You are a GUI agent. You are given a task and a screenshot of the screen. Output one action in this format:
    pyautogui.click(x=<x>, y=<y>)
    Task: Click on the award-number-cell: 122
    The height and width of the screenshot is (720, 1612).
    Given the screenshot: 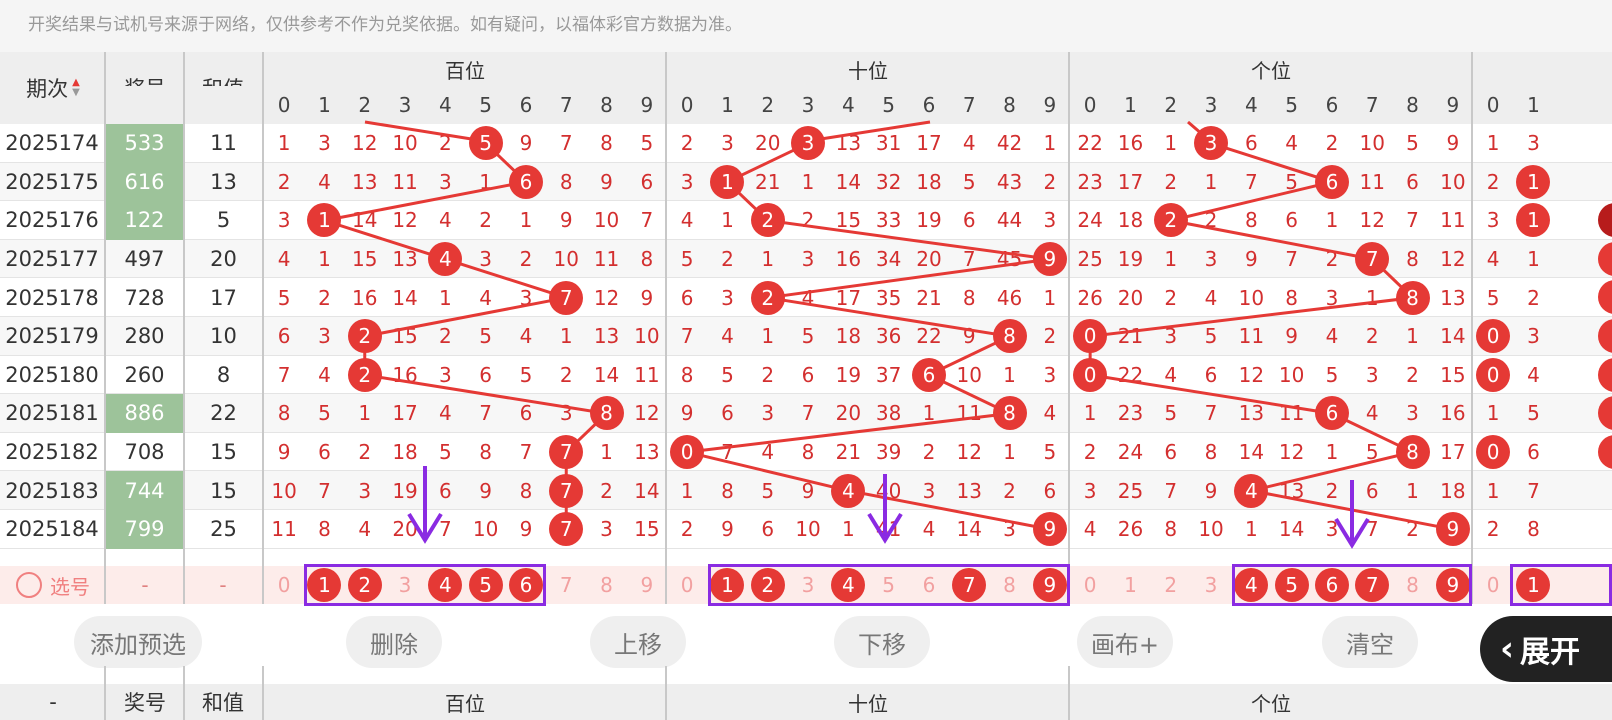 What is the action you would take?
    pyautogui.click(x=144, y=220)
    